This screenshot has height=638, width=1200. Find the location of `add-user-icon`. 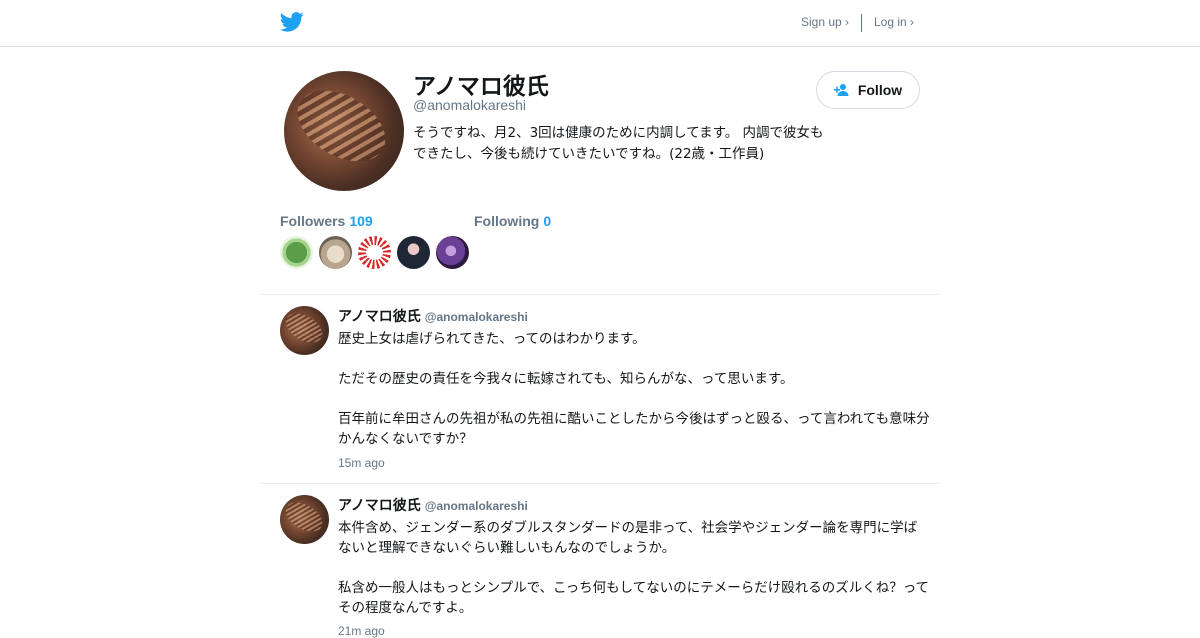

add-user-icon is located at coordinates (841, 90).